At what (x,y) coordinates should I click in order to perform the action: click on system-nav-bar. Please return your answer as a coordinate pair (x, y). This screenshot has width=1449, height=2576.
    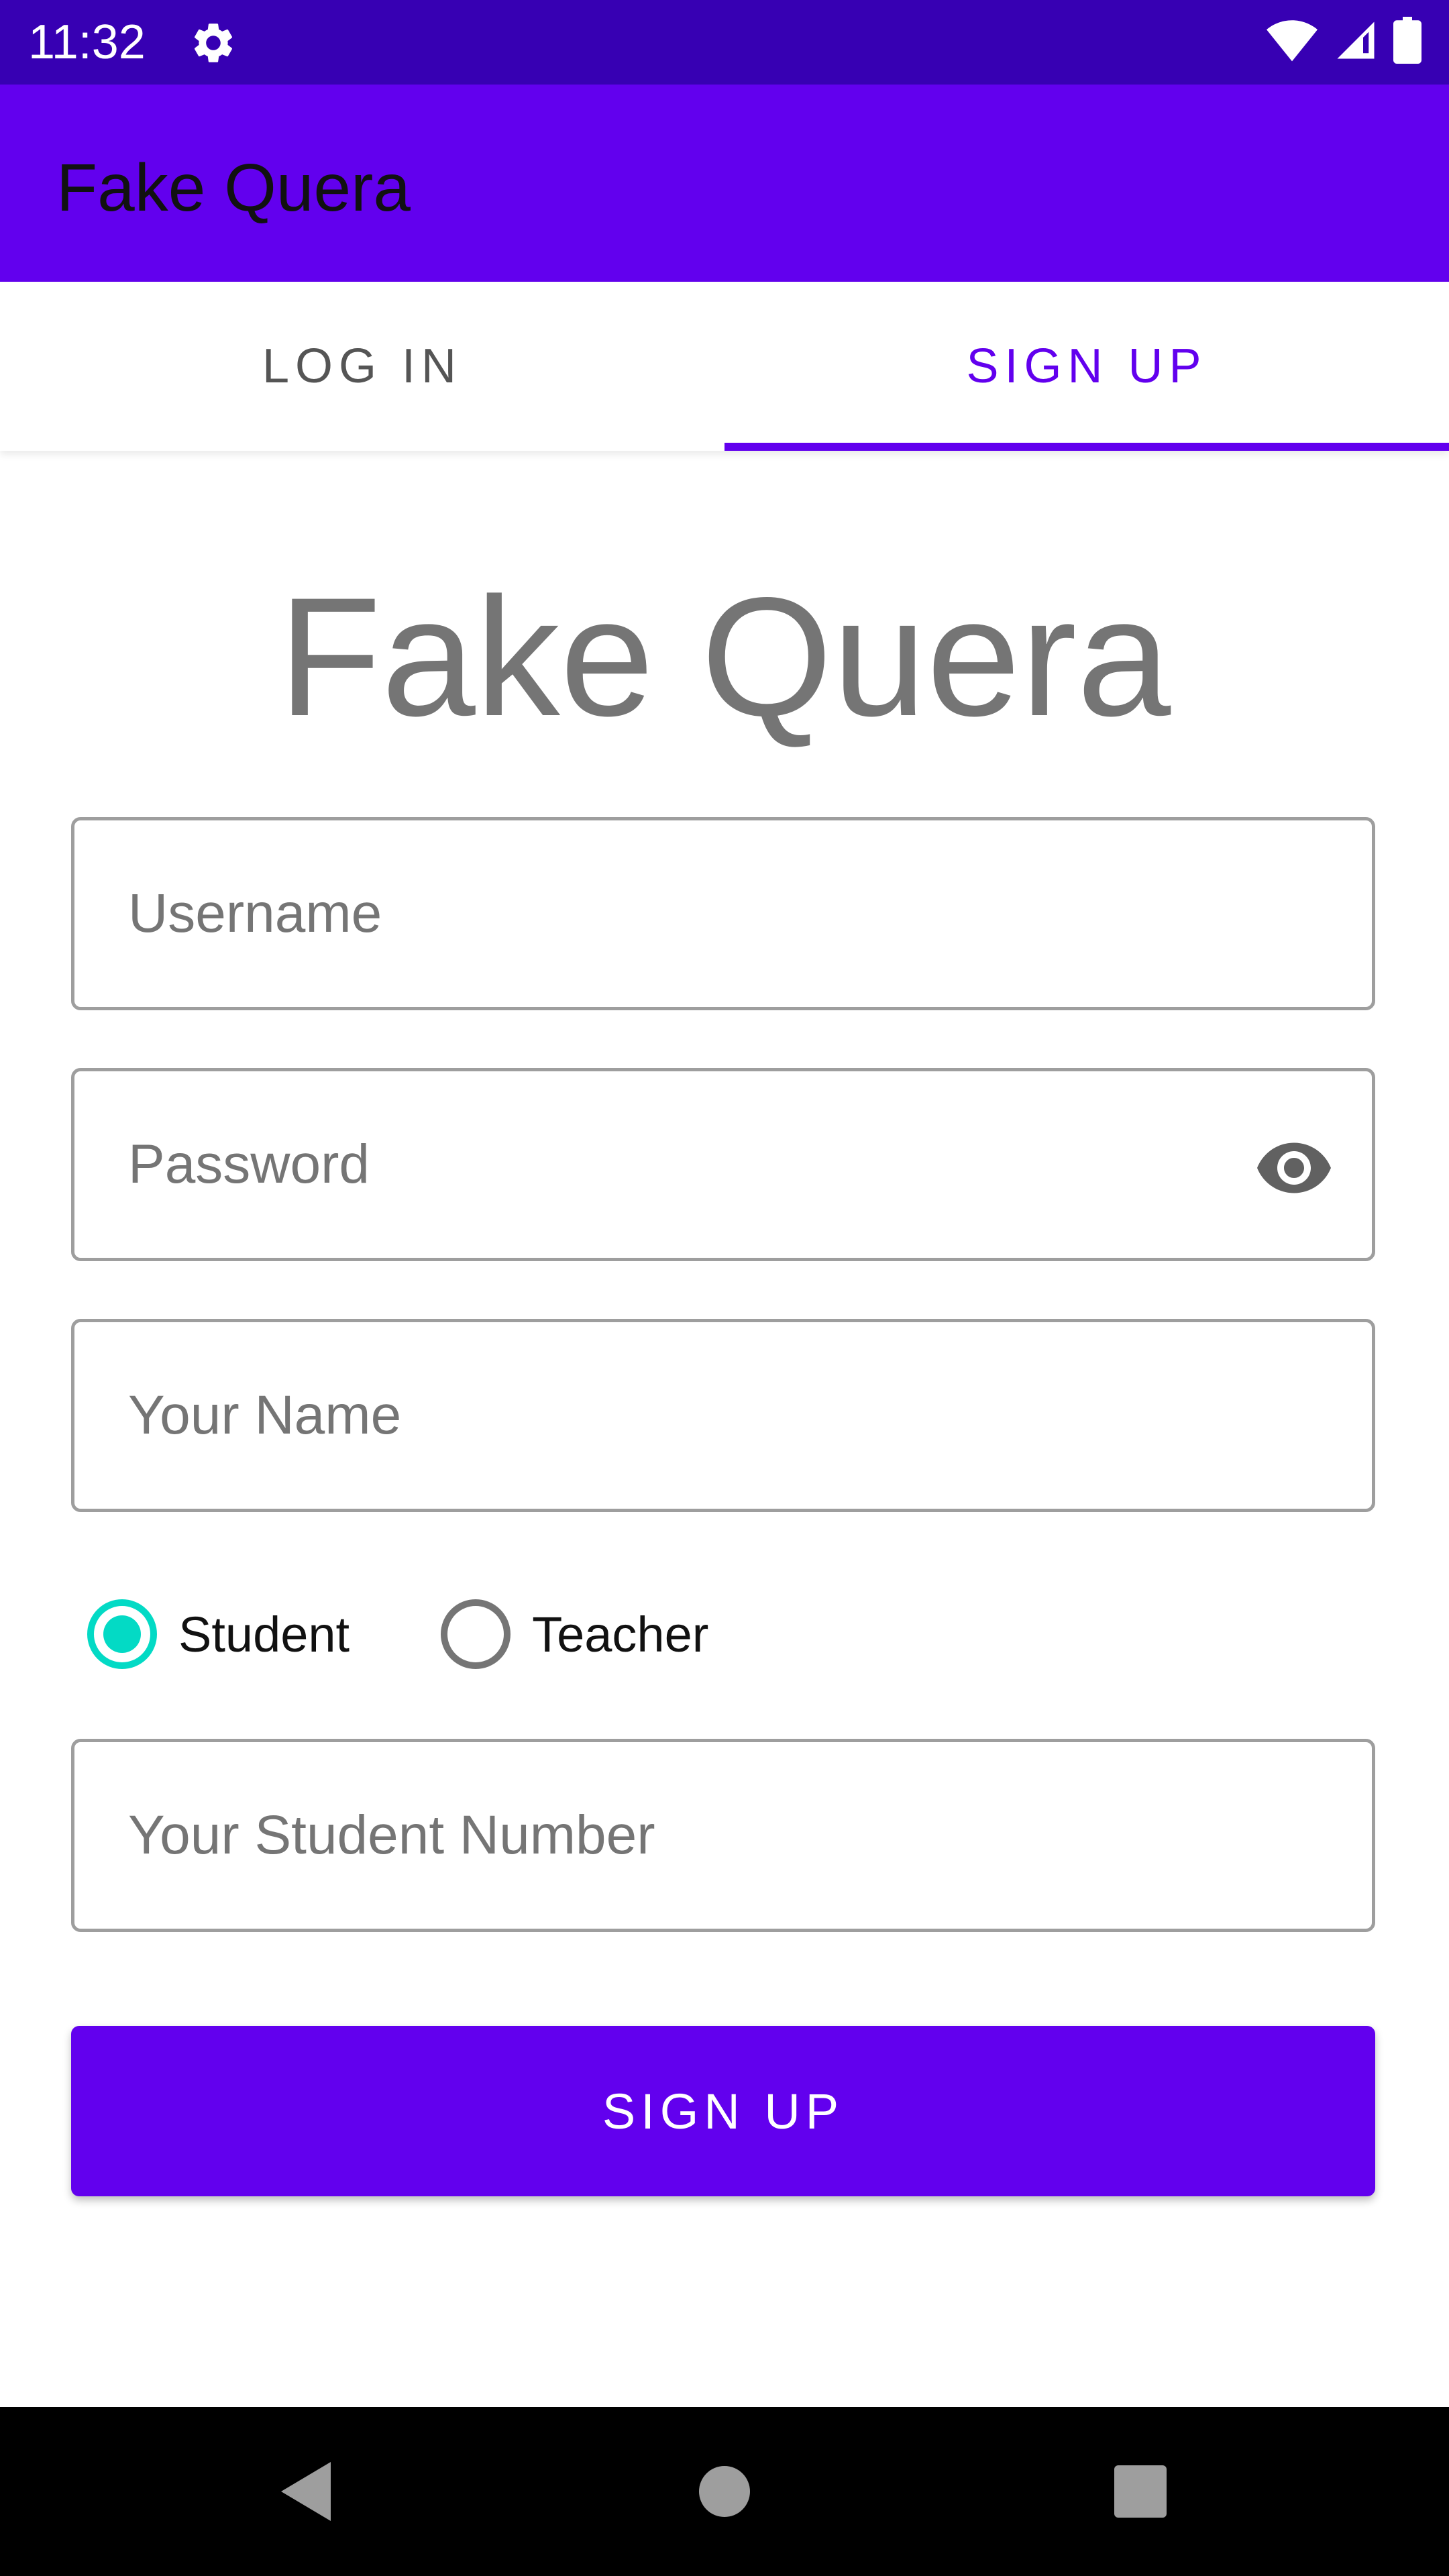
    Looking at the image, I should click on (724, 2491).